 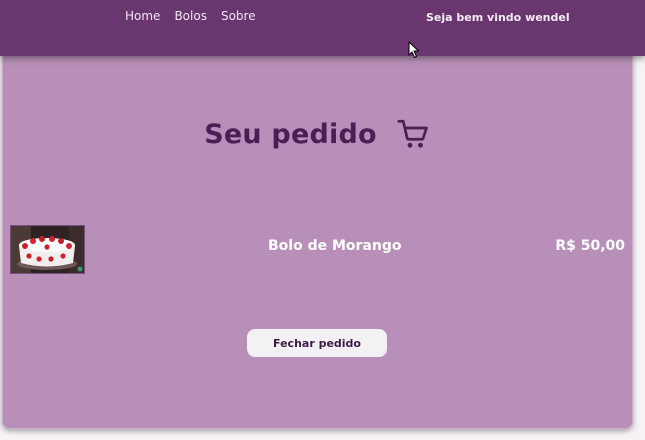 What do you see at coordinates (322, 28) in the screenshot?
I see `navbar: Home Bolos Sobre Seja bem vindo wendel` at bounding box center [322, 28].